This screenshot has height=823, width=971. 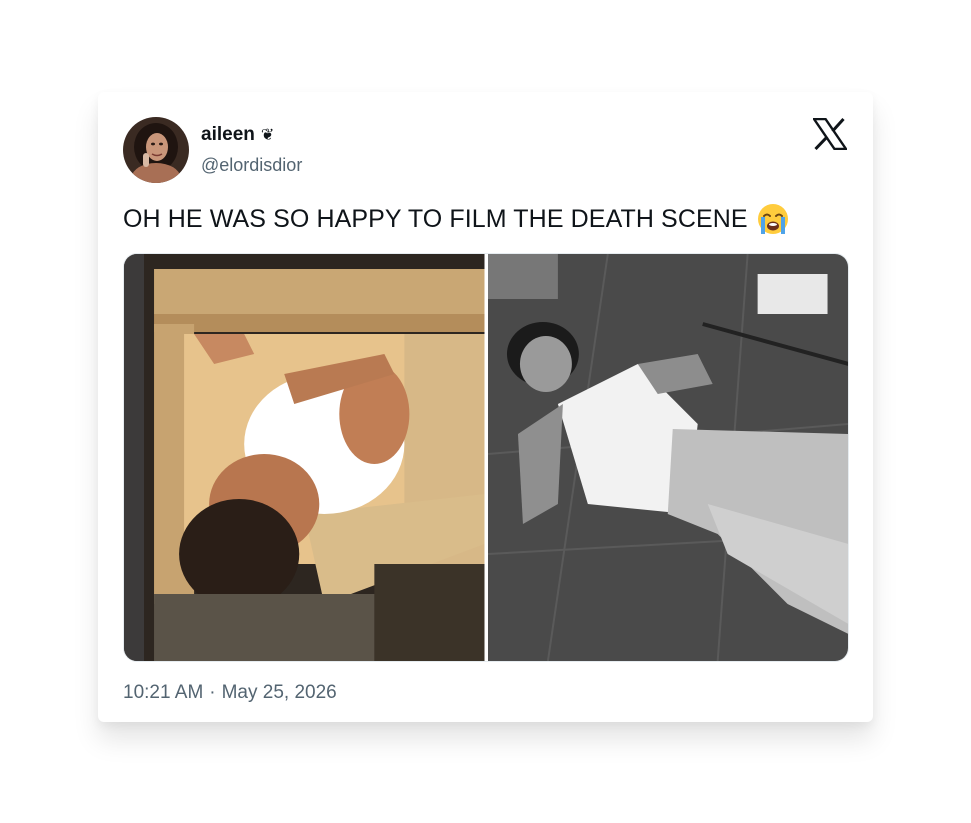 I want to click on loudly-crying-face-icon, so click(x=773, y=219).